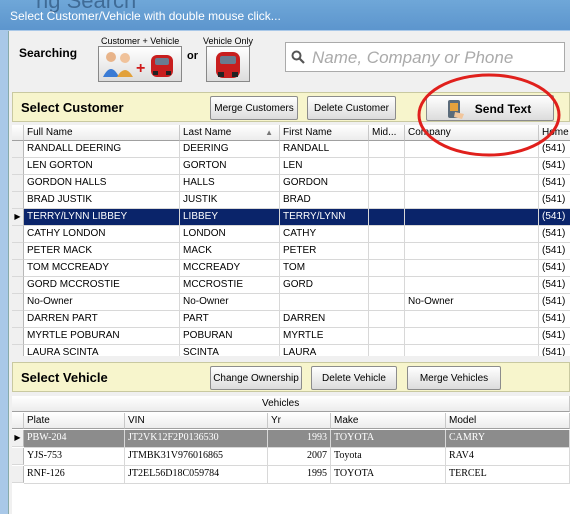  What do you see at coordinates (291, 183) in the screenshot?
I see `customer-row: GORDON HALLS HALLS GORDON (541)` at bounding box center [291, 183].